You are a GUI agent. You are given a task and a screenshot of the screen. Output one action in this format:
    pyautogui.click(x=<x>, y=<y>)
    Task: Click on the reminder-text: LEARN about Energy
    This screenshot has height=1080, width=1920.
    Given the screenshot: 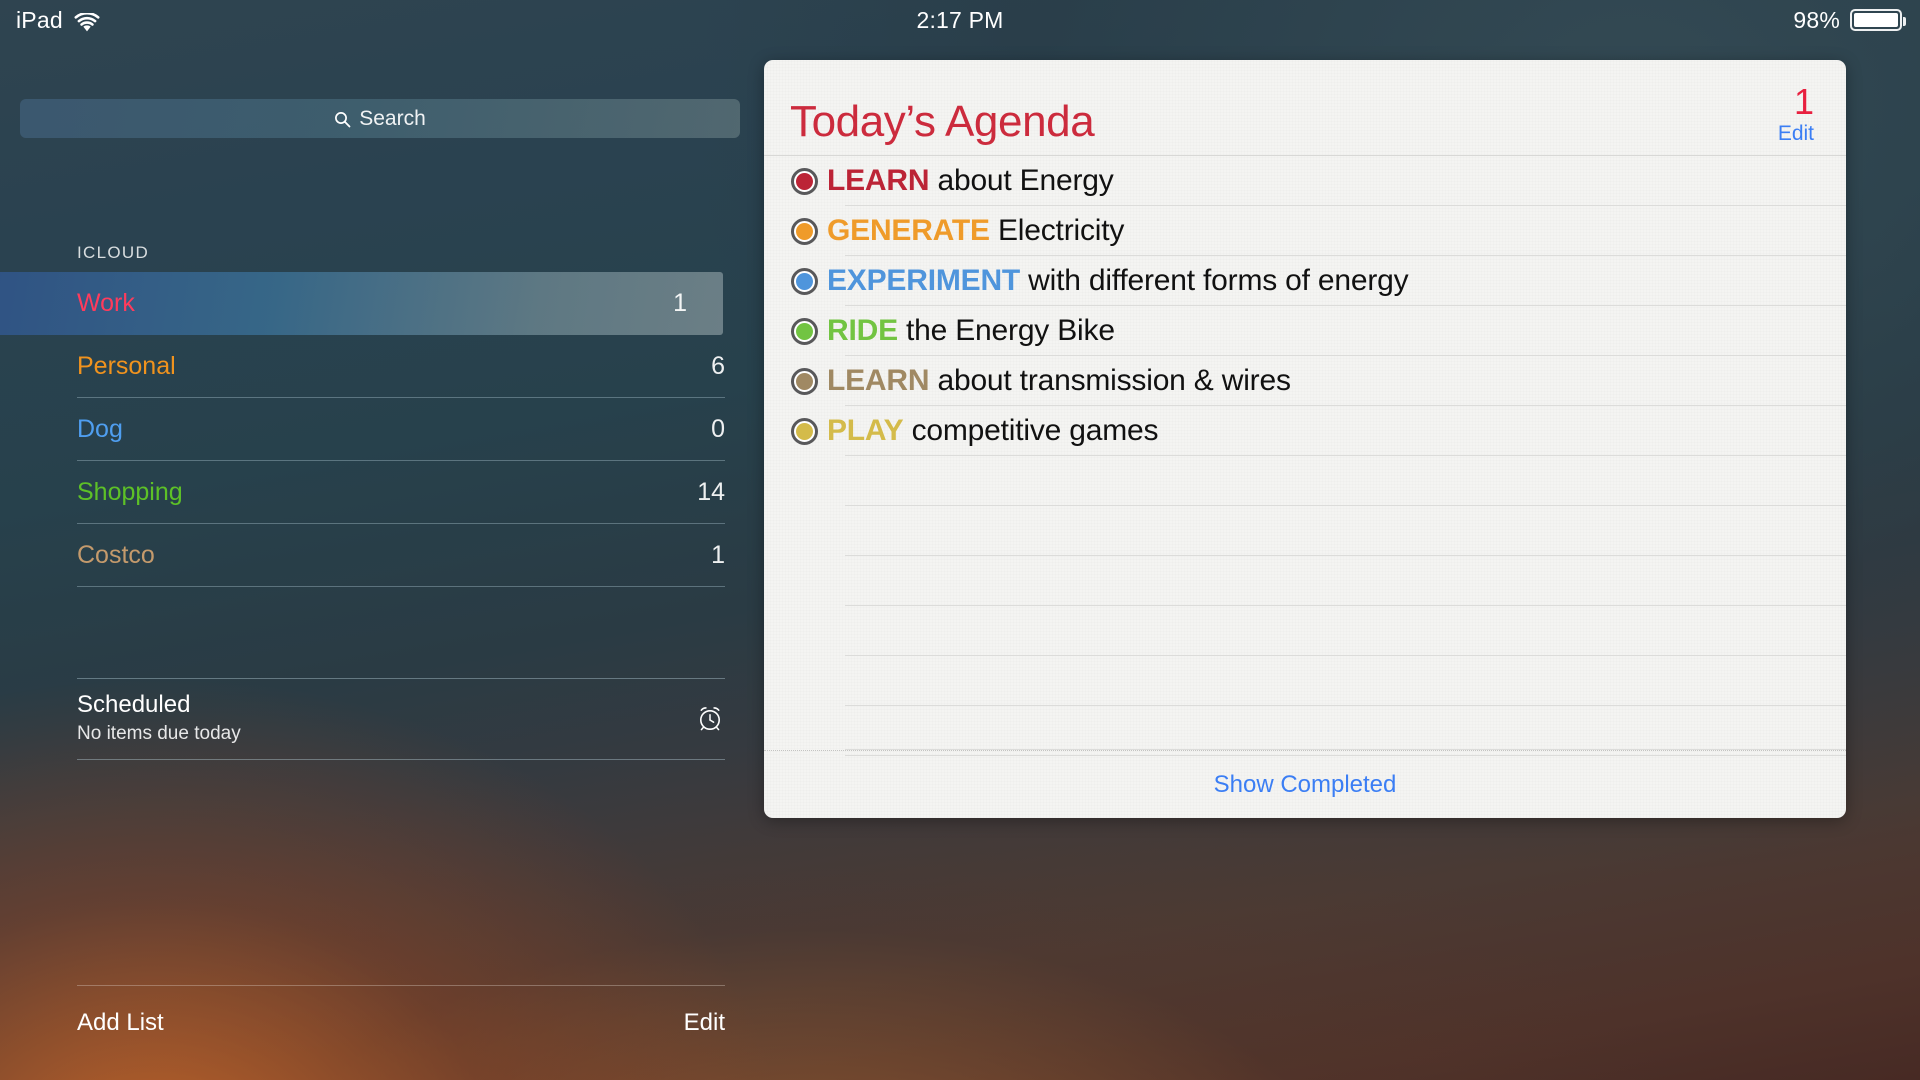 What is the action you would take?
    pyautogui.click(x=970, y=181)
    